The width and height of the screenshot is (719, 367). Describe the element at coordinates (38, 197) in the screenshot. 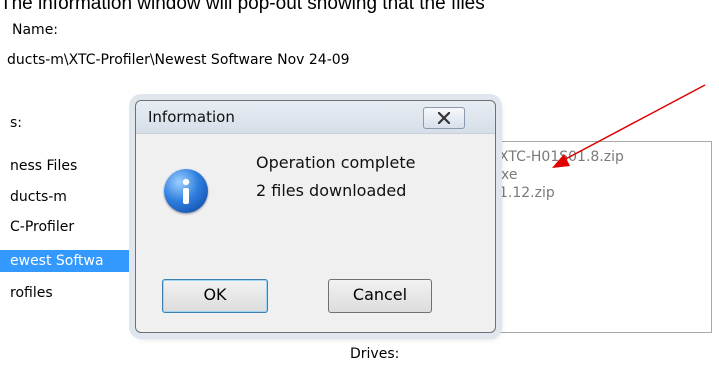

I see `tree-item: ducts-m` at that location.